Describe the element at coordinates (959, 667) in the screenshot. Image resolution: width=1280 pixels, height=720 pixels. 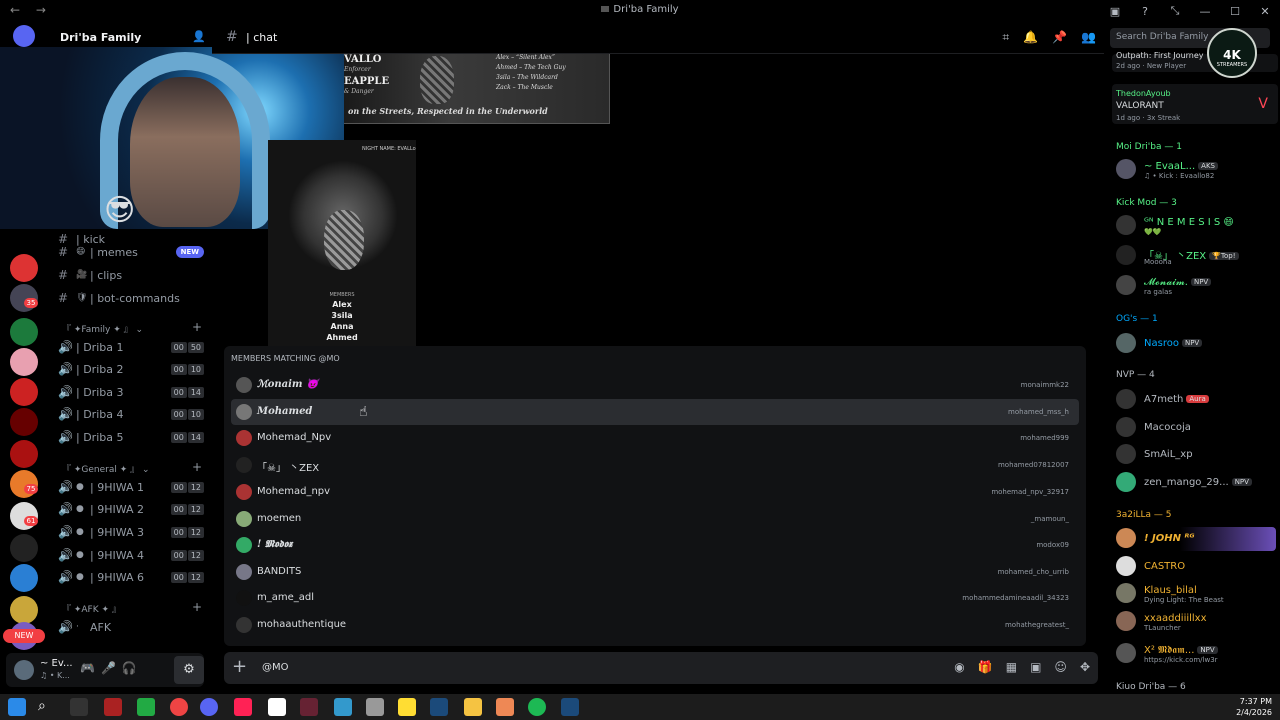
I see `app-launcher-icon: ◉` at that location.